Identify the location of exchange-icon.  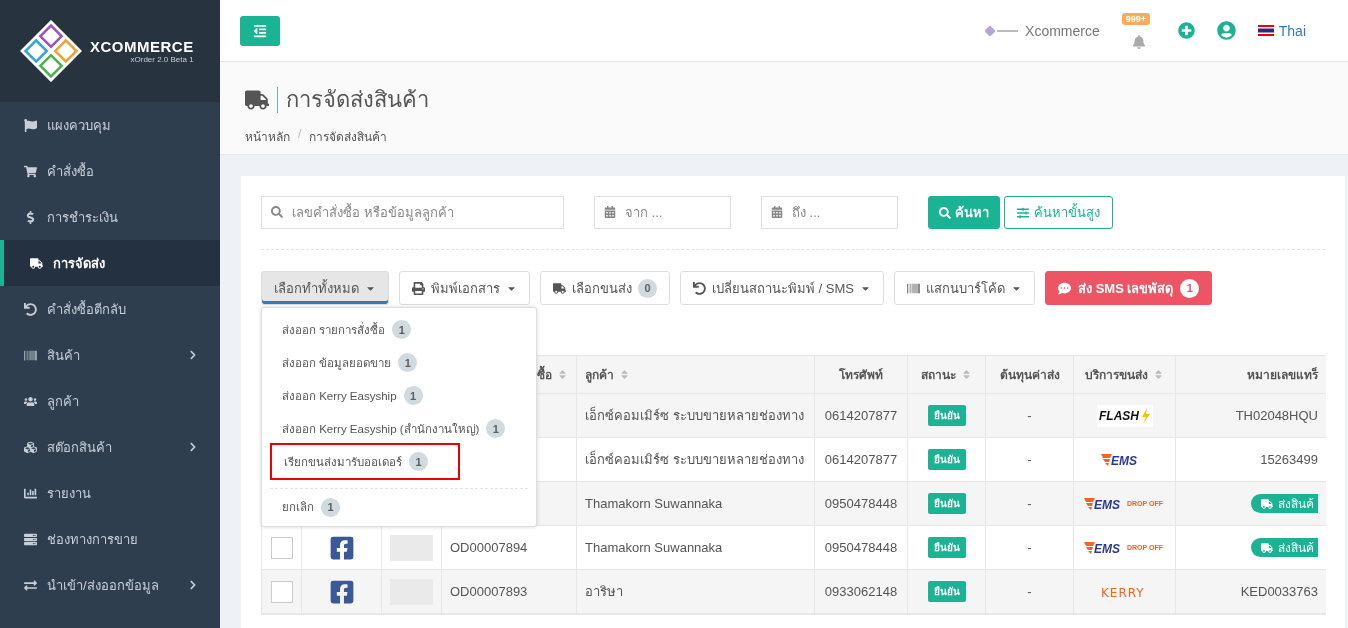
(30, 585).